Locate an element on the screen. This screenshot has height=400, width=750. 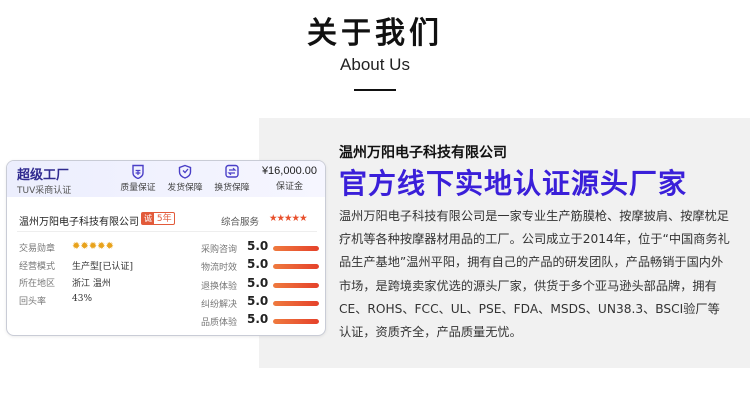
info-key: 交易勋章 is located at coordinates (37, 249).